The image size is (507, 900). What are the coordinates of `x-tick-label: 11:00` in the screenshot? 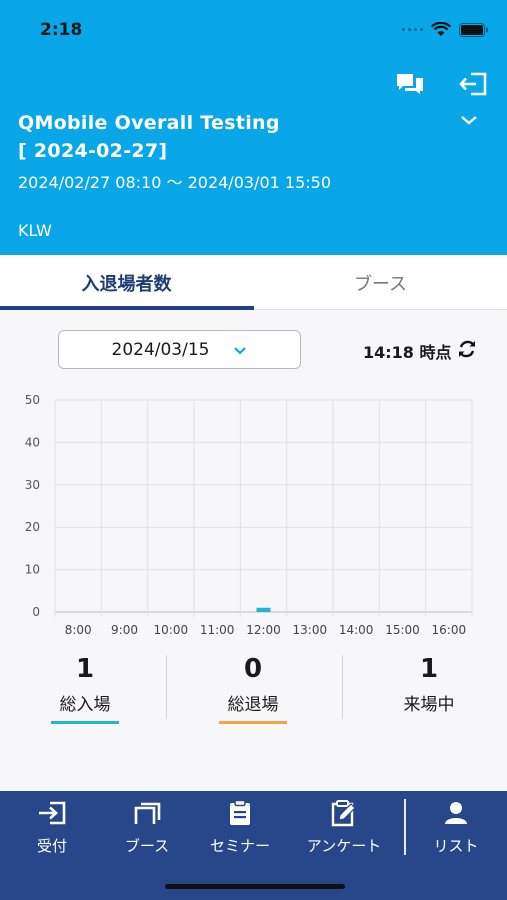 It's located at (217, 630).